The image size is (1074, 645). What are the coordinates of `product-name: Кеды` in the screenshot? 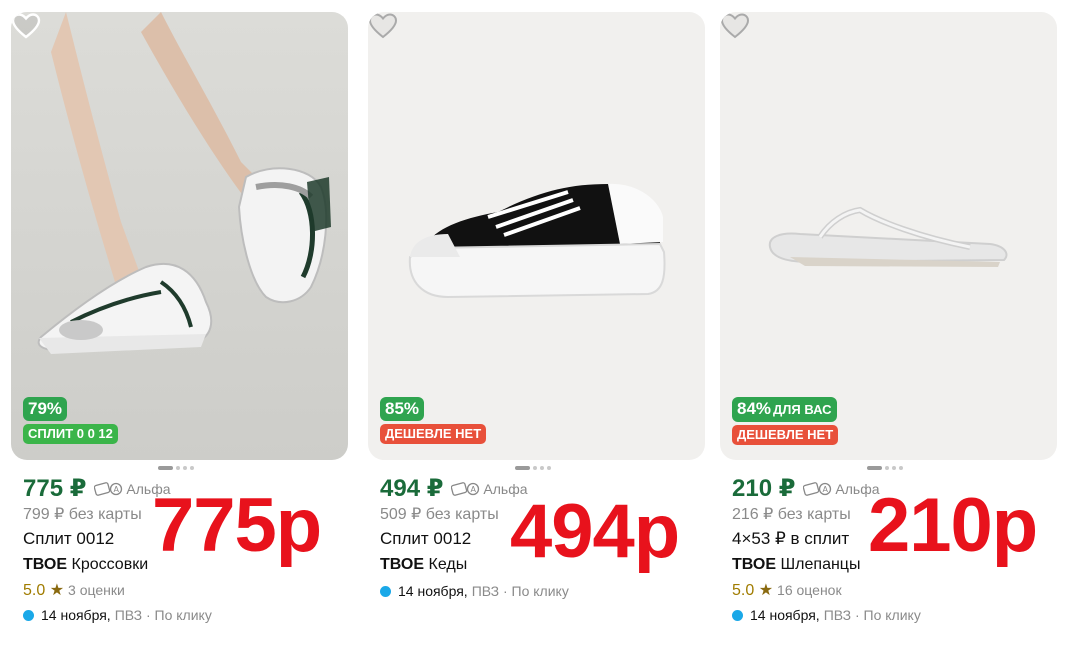 It's located at (448, 564).